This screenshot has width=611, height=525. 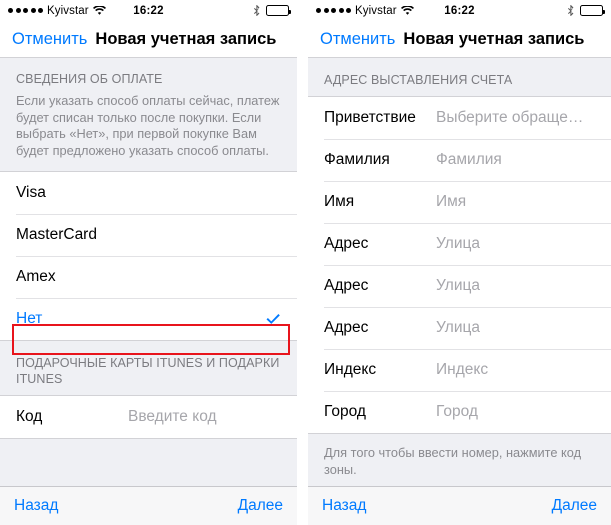 I want to click on gift-code-input: Введите код, so click(x=172, y=417).